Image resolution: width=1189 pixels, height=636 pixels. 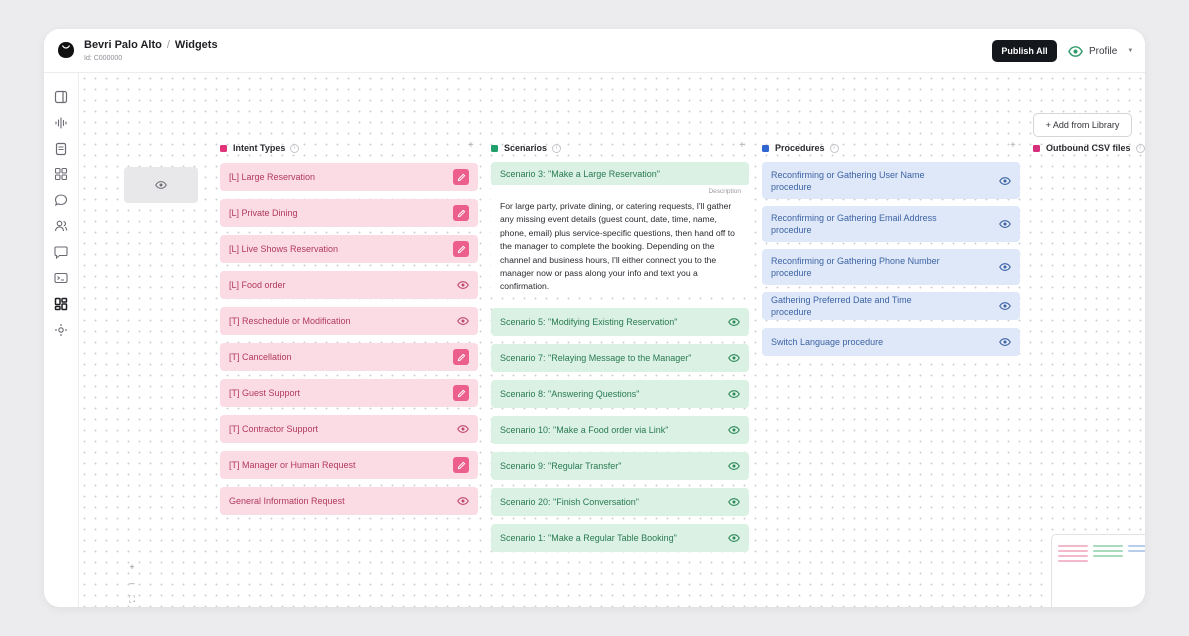 What do you see at coordinates (61, 304) in the screenshot?
I see `widgets-icon` at bounding box center [61, 304].